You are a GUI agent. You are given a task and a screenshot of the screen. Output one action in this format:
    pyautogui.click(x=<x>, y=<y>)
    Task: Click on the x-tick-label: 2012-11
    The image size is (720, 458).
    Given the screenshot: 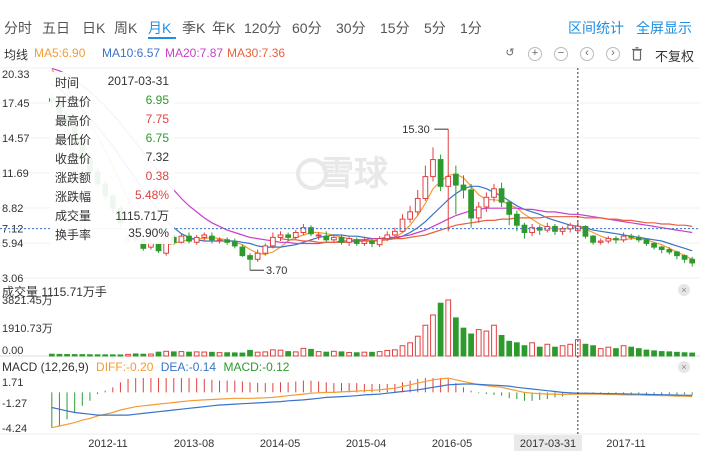 What is the action you would take?
    pyautogui.click(x=108, y=444)
    